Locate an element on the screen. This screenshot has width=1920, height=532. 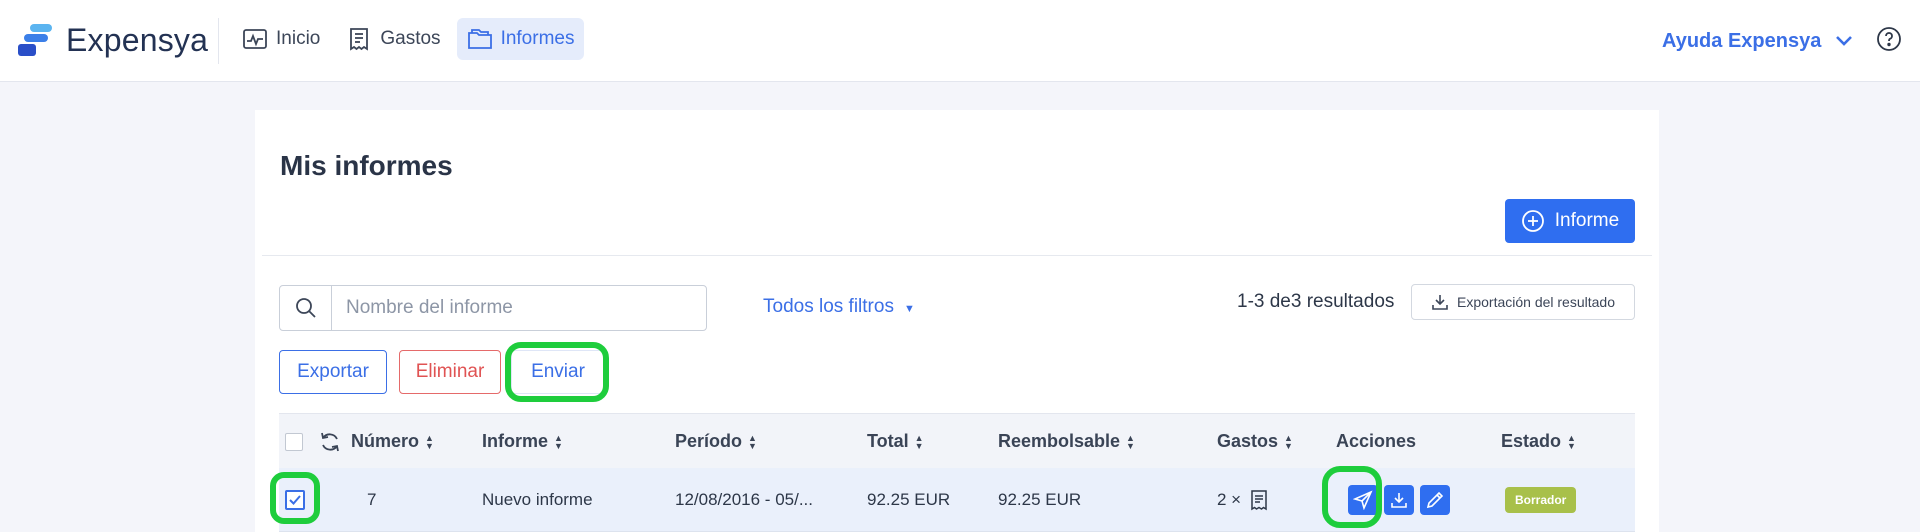
app-logo: Expensya is located at coordinates (112, 40).